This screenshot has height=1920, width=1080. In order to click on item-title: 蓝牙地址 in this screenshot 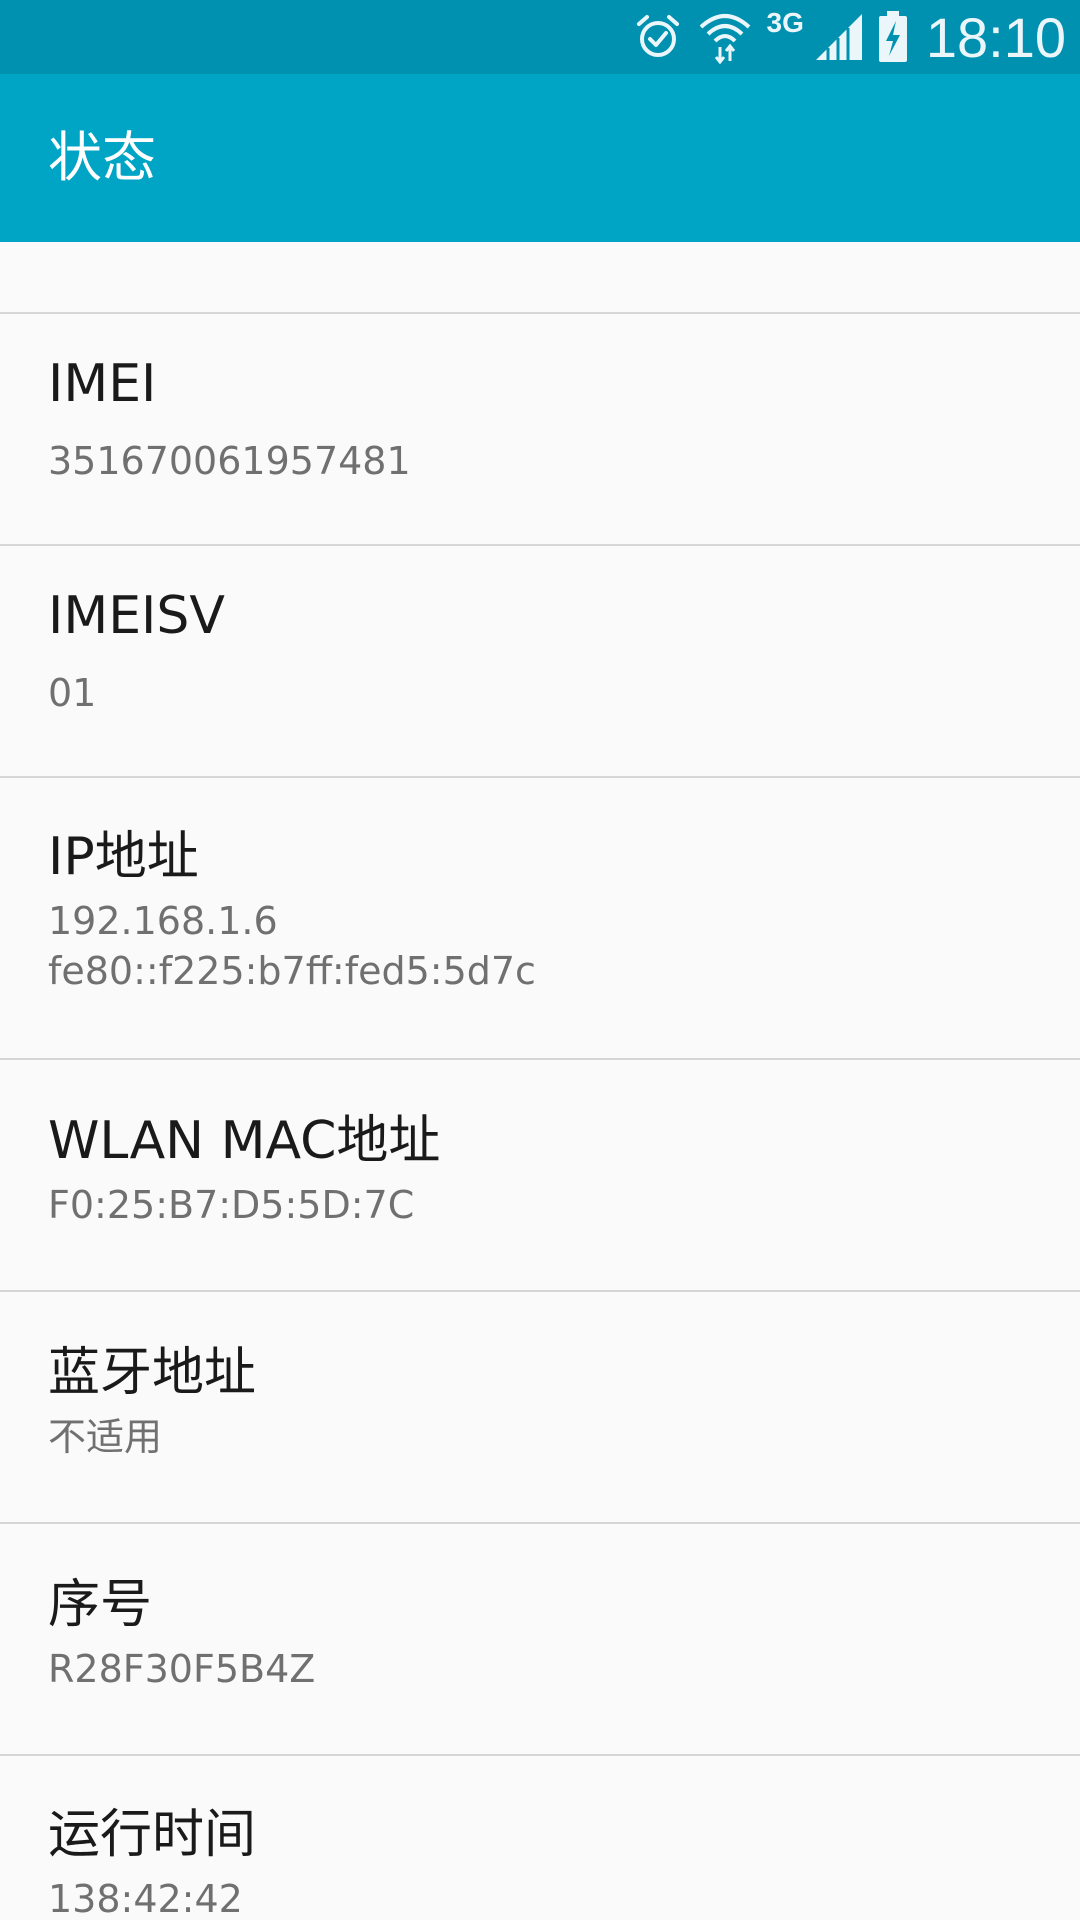, I will do `click(152, 1373)`.